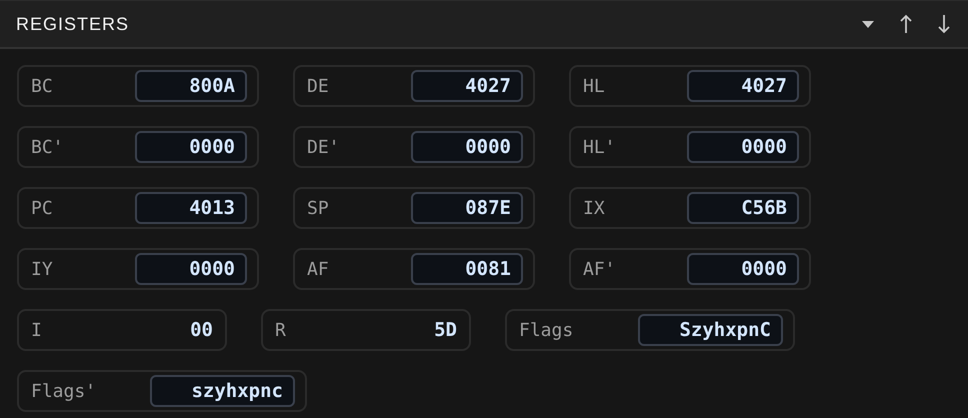 This screenshot has height=418, width=968. What do you see at coordinates (906, 24) in the screenshot?
I see `arrow-up-icon` at bounding box center [906, 24].